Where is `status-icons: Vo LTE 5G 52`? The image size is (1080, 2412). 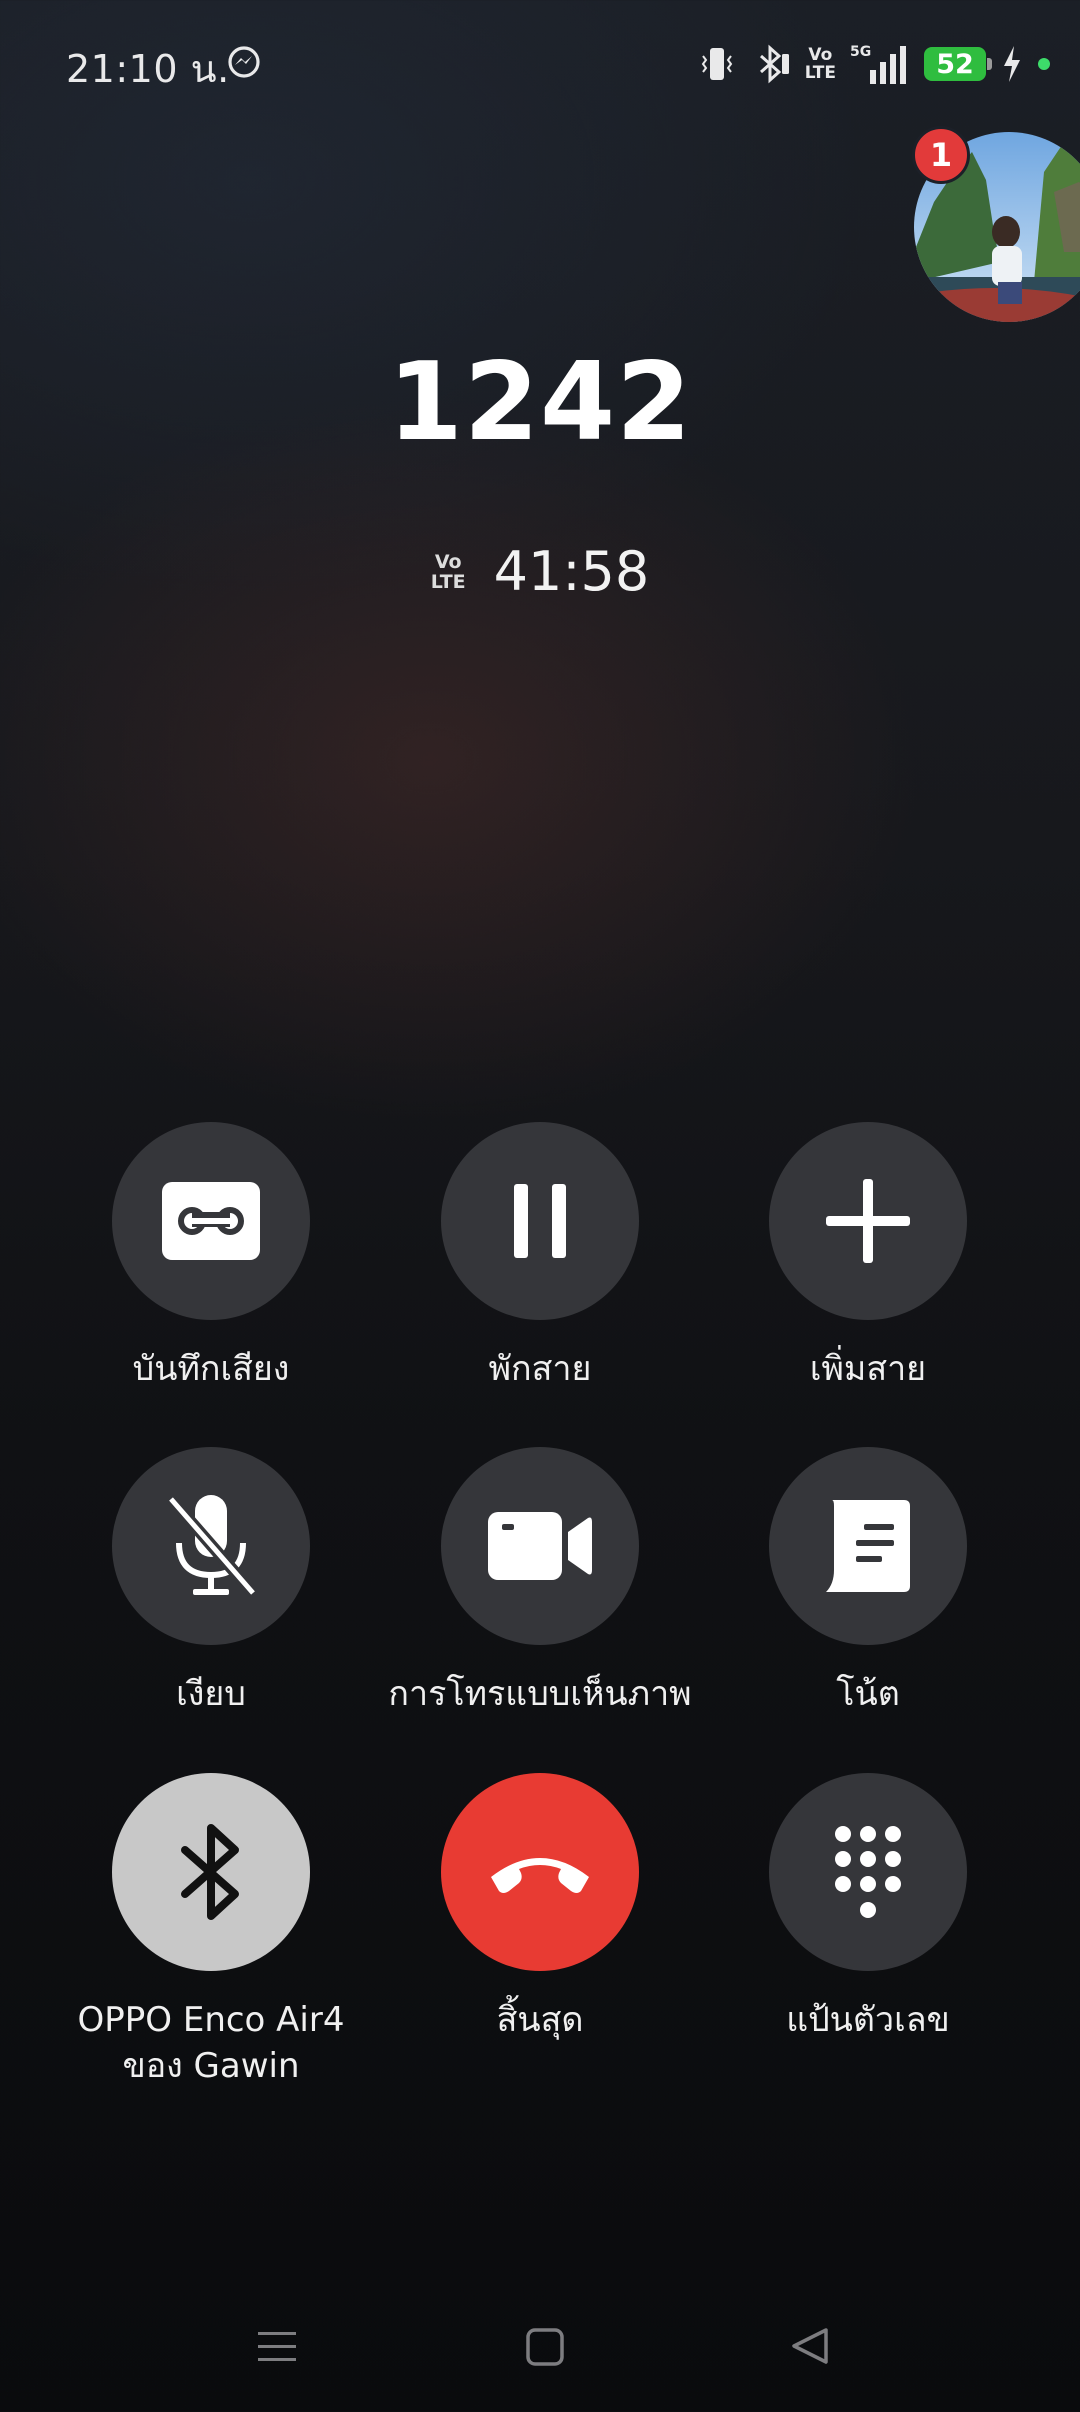 status-icons: Vo LTE 5G 52 is located at coordinates (873, 64).